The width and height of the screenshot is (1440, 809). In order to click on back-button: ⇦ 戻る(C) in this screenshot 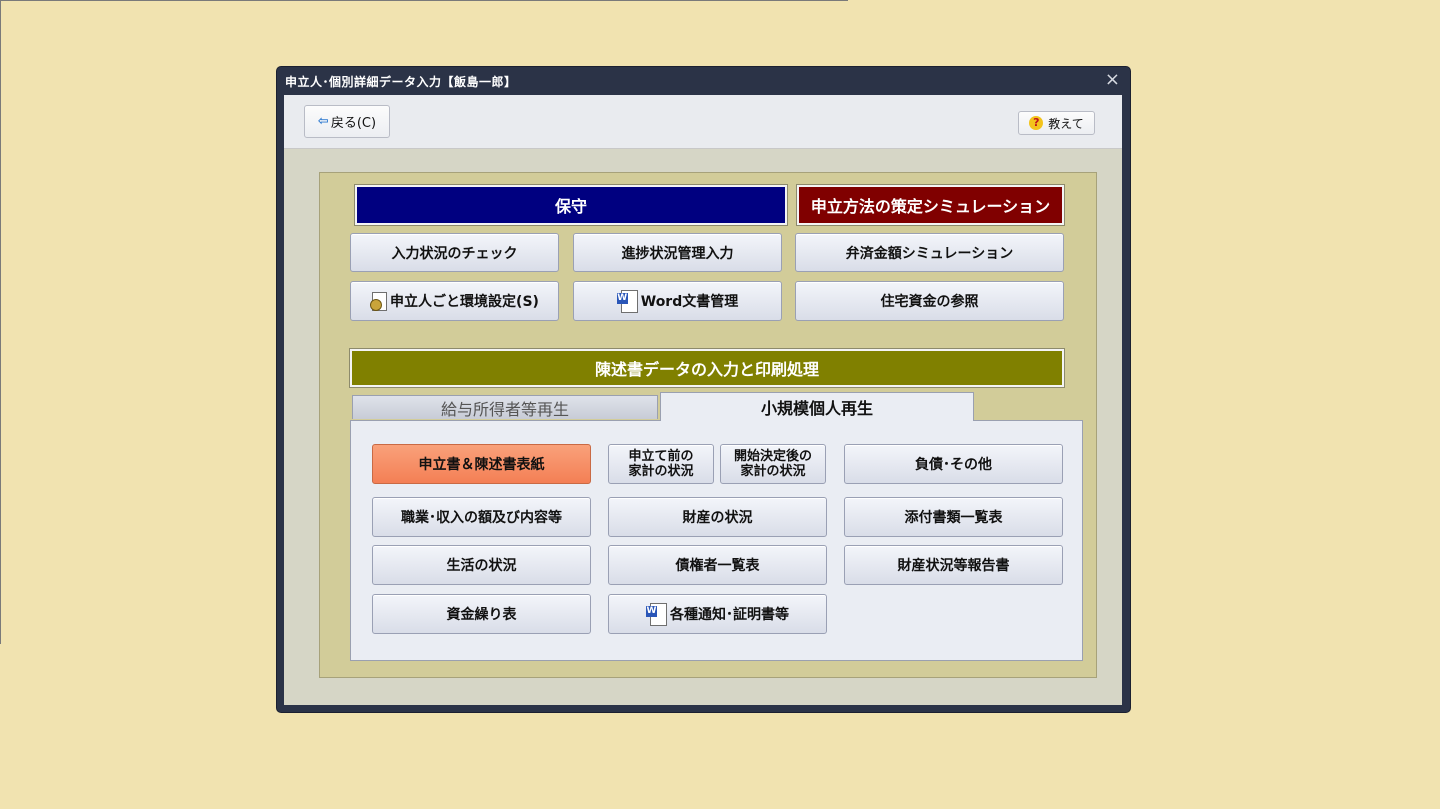, I will do `click(347, 121)`.